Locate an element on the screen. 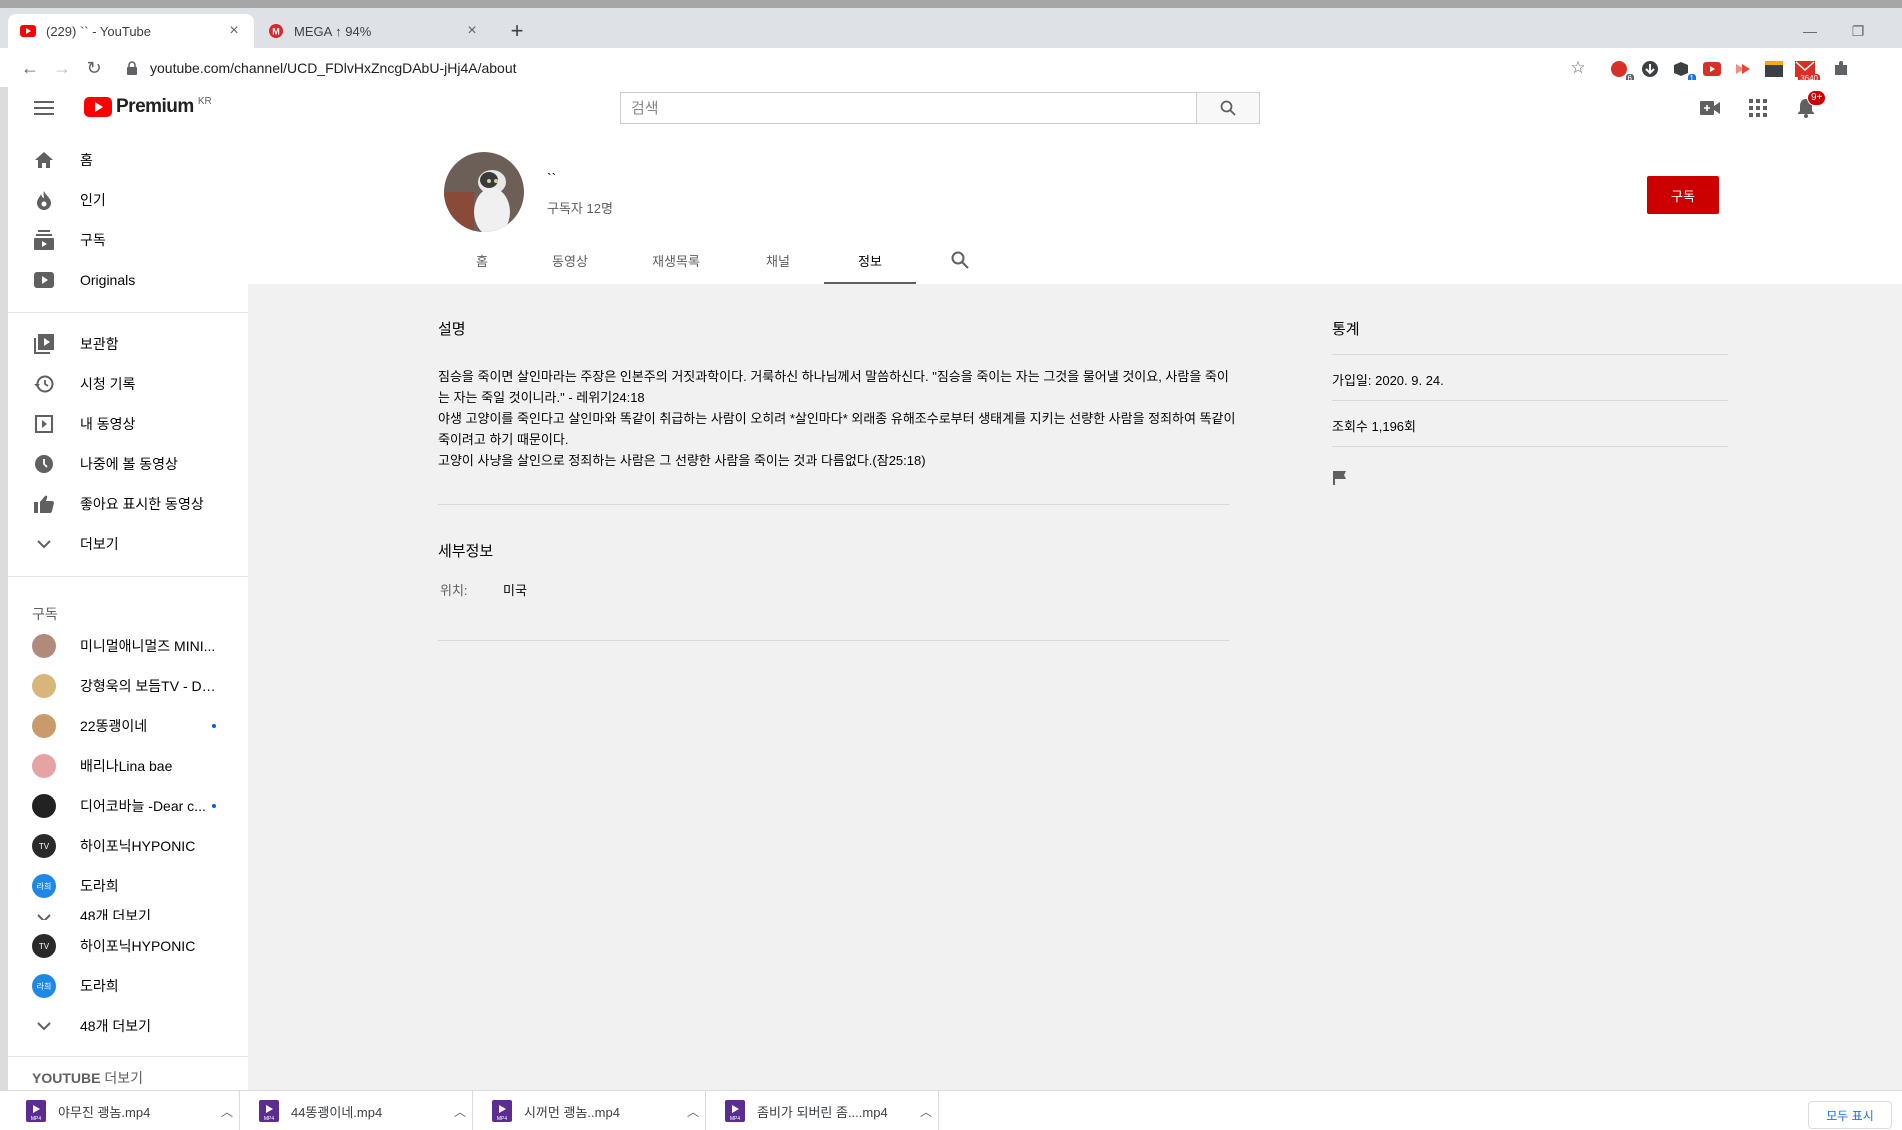  sidebar-show-more-subscriptions: 48개 더보기 is located at coordinates (128, 1026).